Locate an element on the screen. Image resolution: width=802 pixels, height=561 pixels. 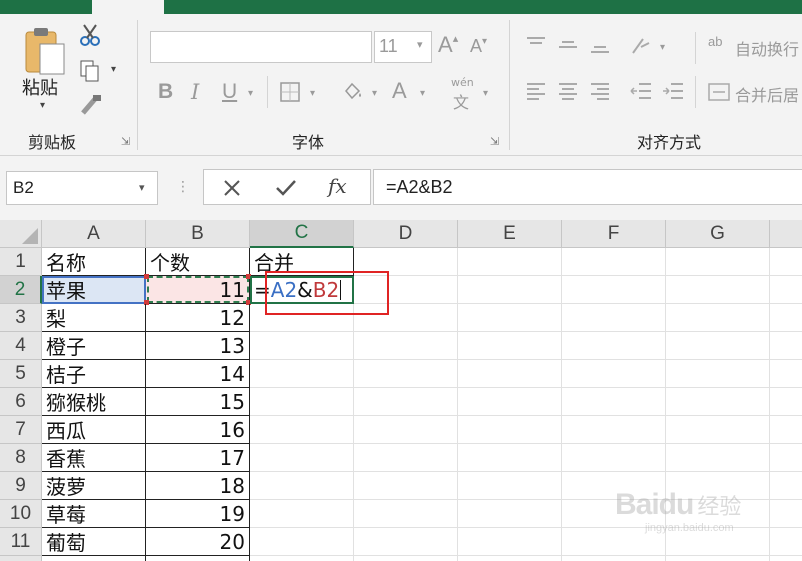
format-painter-icon is located at coordinates (91, 104).